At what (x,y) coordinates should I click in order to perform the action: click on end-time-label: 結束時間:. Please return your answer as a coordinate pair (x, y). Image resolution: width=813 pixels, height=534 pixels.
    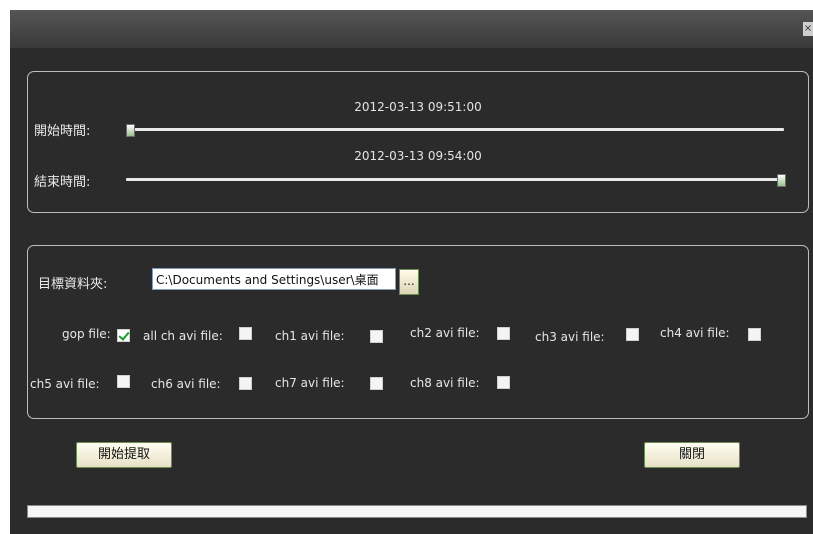
    Looking at the image, I should click on (62, 182).